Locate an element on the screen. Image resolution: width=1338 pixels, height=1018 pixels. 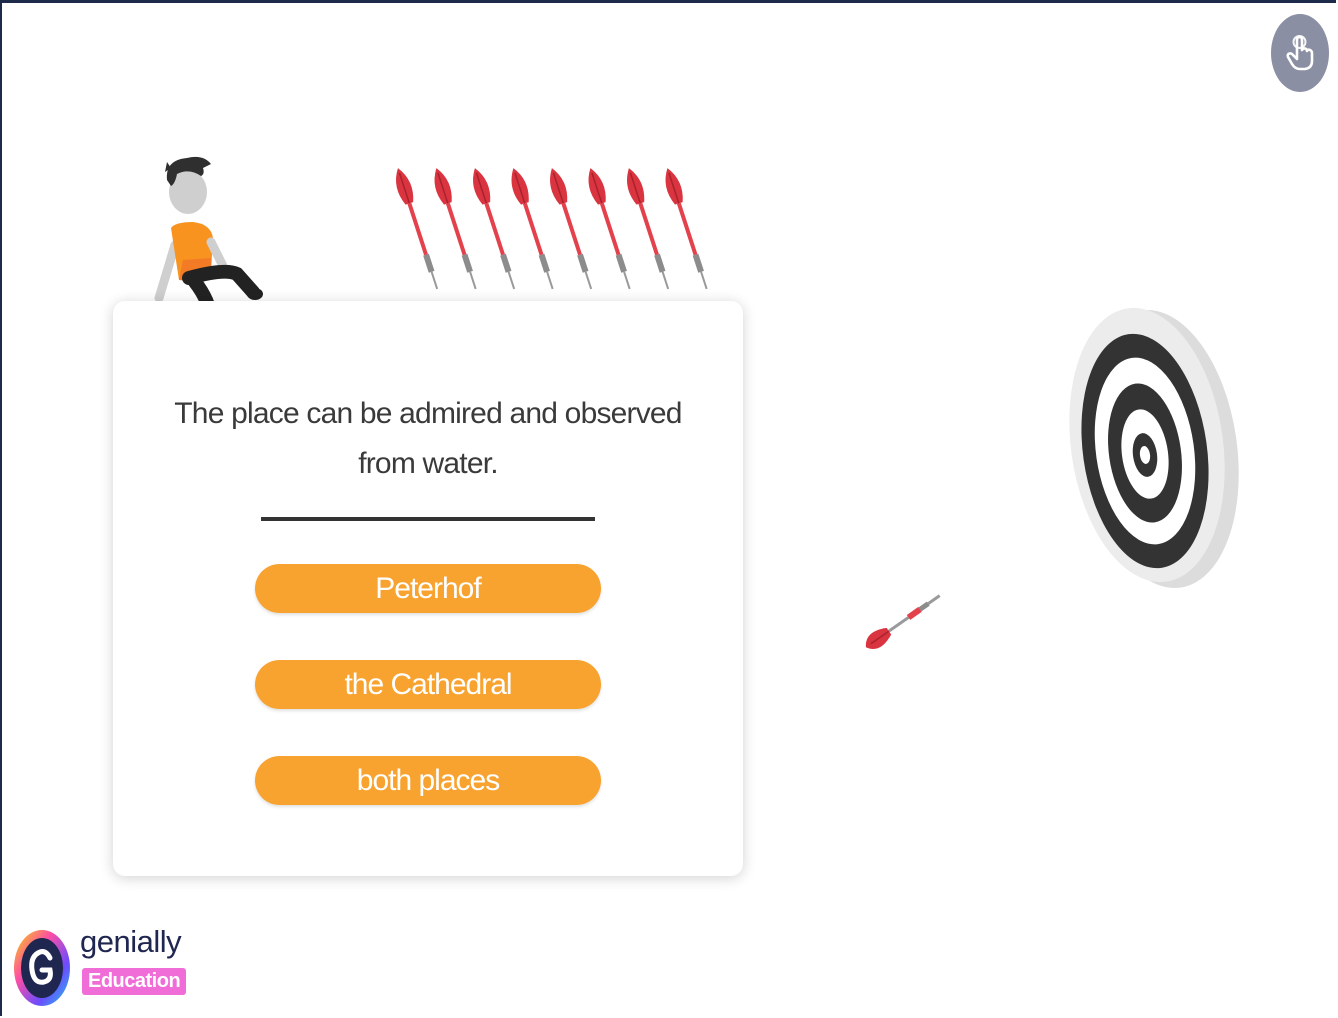
answer-button-1: Peterhof is located at coordinates (428, 588).